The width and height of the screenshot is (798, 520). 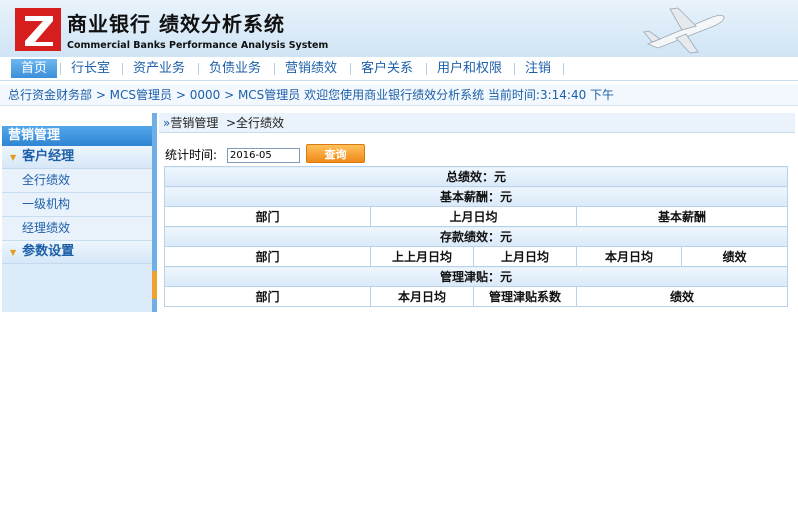 I want to click on stat-time-input, so click(x=263, y=155).